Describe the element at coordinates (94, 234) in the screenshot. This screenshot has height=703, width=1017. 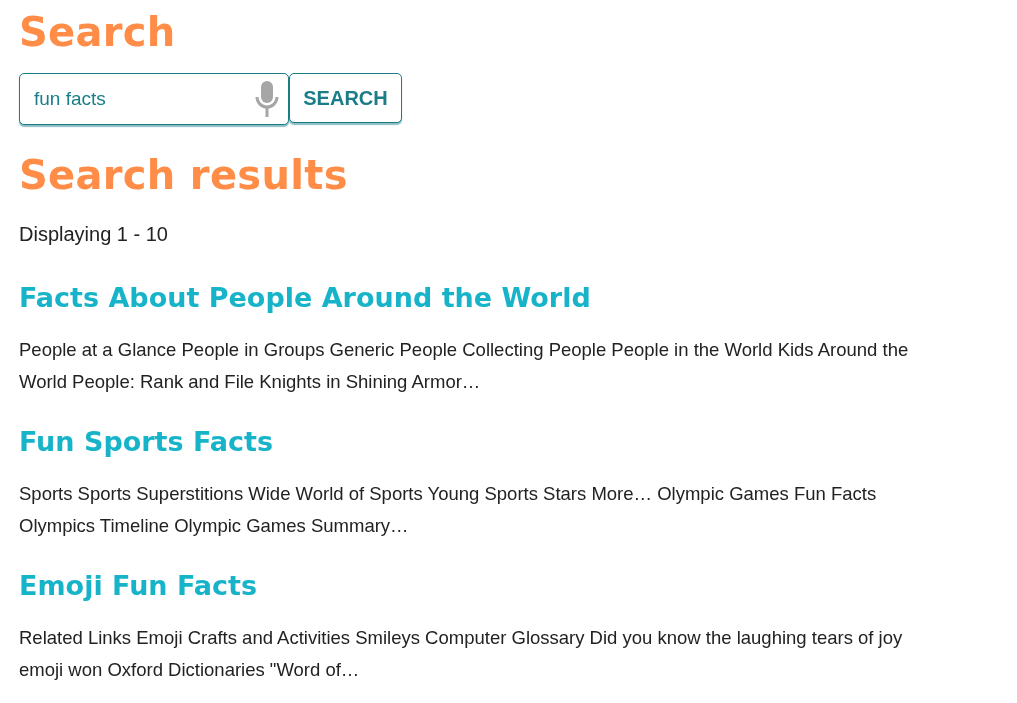
I see `results-count: Displaying 1 - 10` at that location.